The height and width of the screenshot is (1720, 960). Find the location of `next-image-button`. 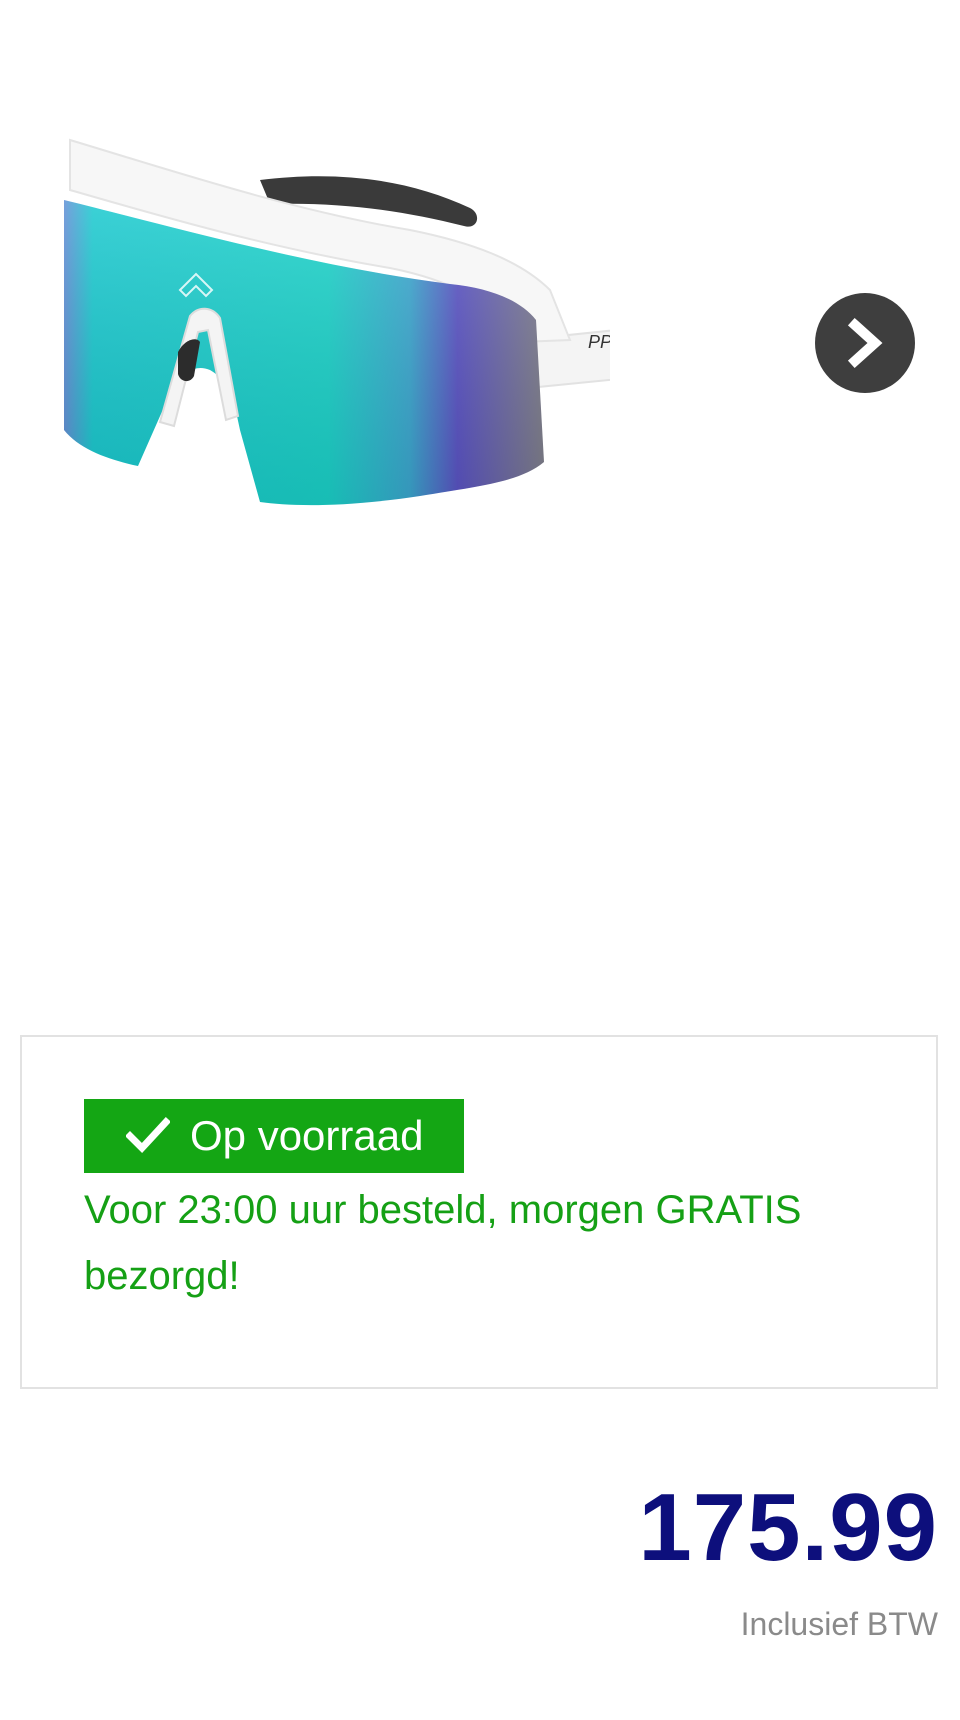

next-image-button is located at coordinates (865, 343).